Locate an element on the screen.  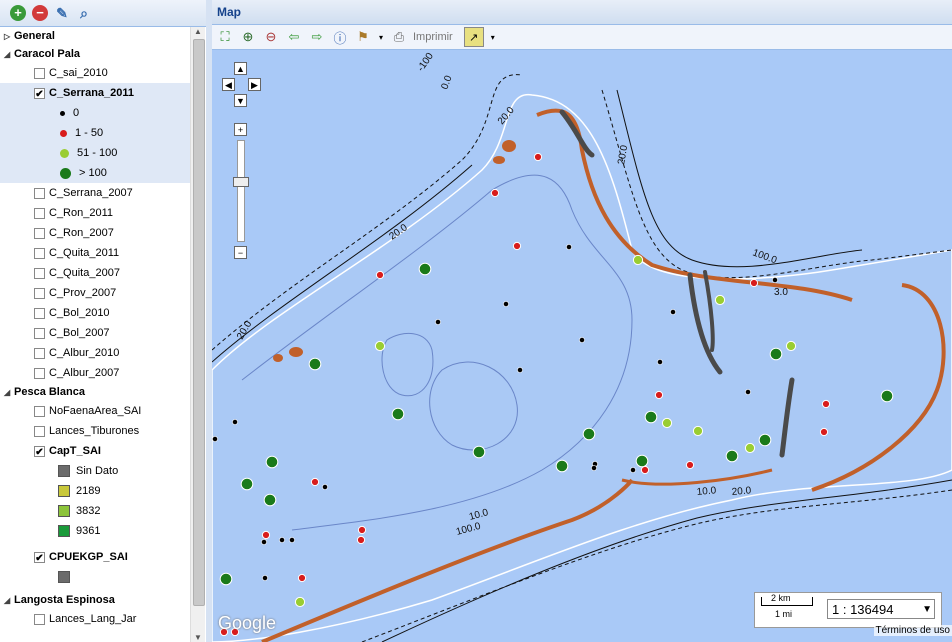
layer-c-ron-2007: C_Ron_2007 is located at coordinates (95, 233).